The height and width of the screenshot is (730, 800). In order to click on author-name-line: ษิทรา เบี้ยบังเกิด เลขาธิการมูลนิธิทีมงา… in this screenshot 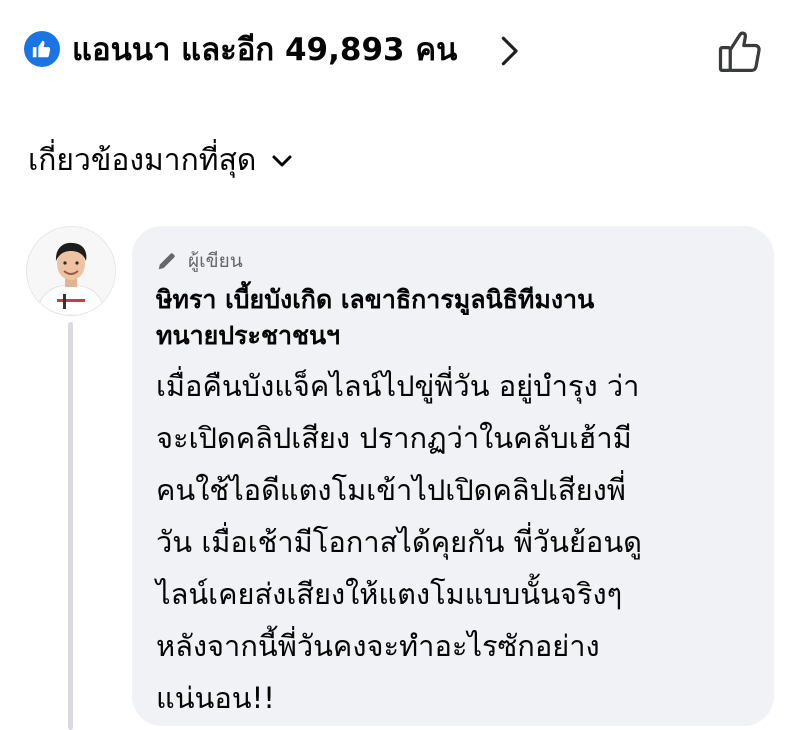, I will do `click(375, 299)`.